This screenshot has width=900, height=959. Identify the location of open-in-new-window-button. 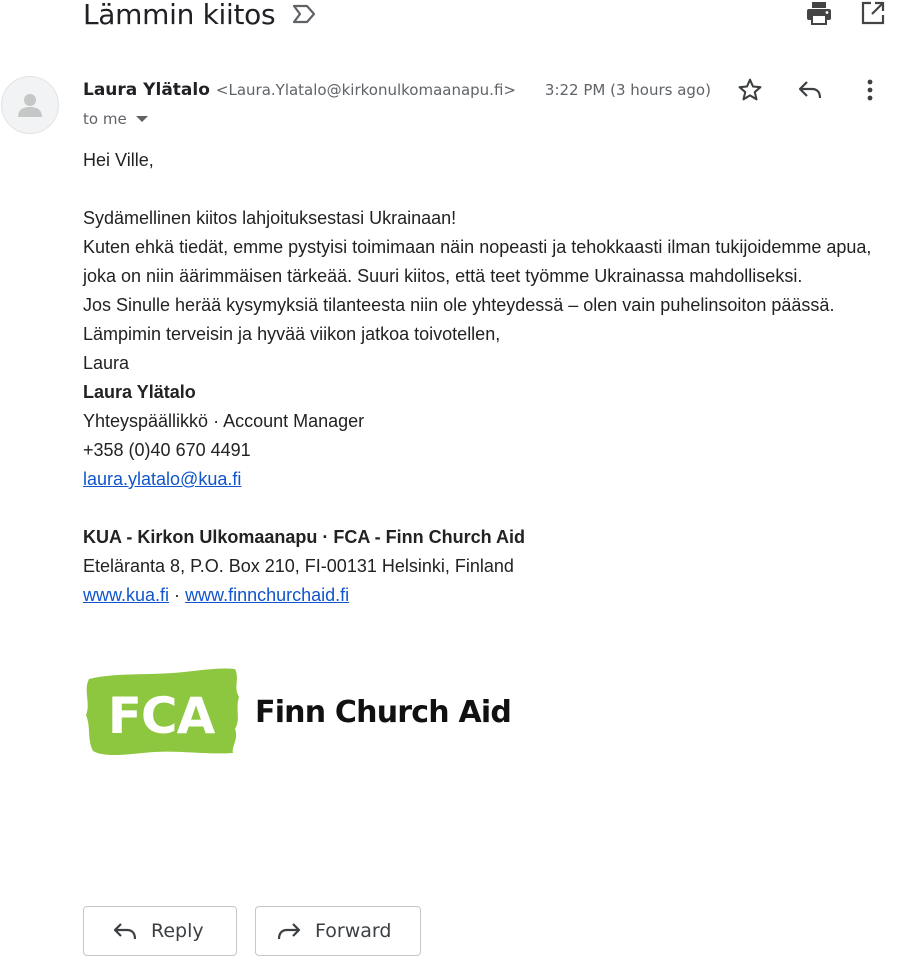
(873, 14).